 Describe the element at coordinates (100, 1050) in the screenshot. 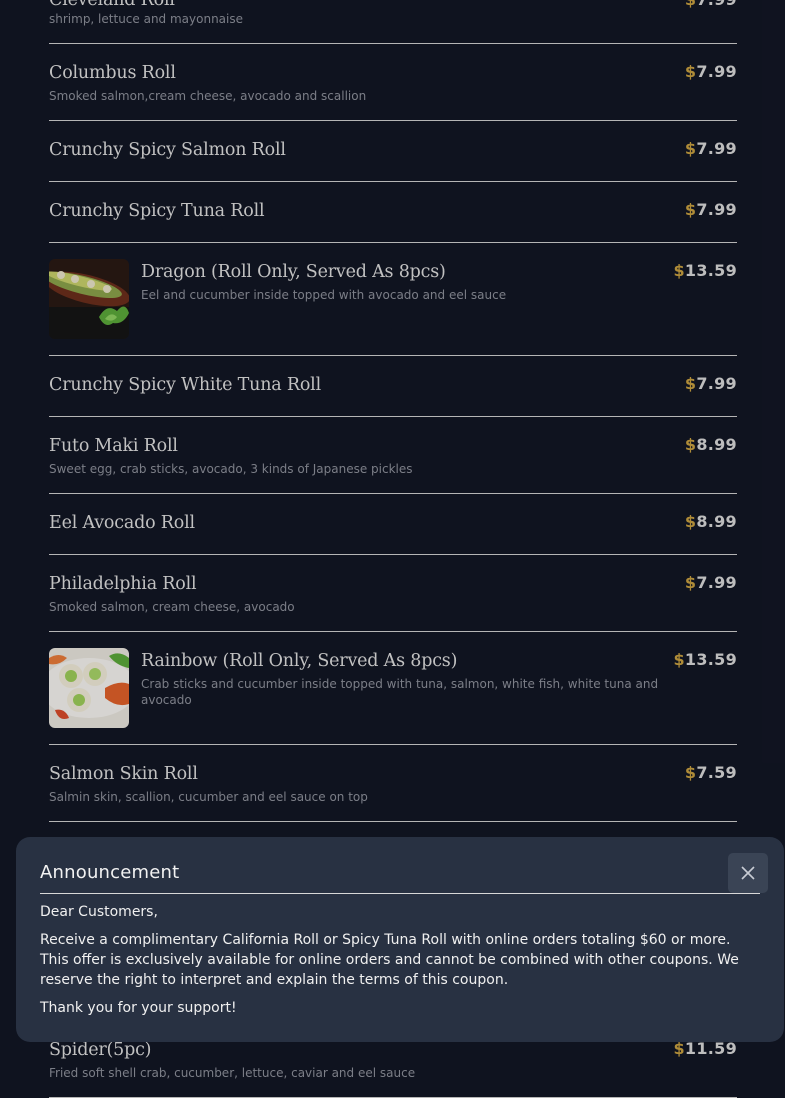

I see `item-name: Spider(5pc)` at that location.